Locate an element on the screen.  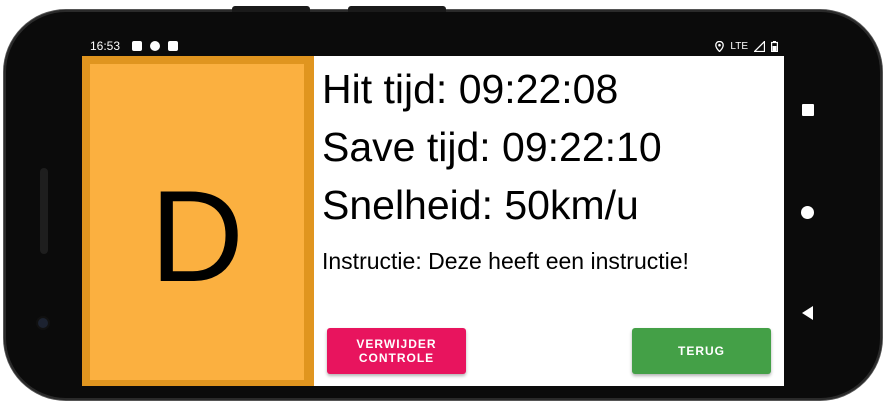
back-label: TERUG is located at coordinates (701, 351).